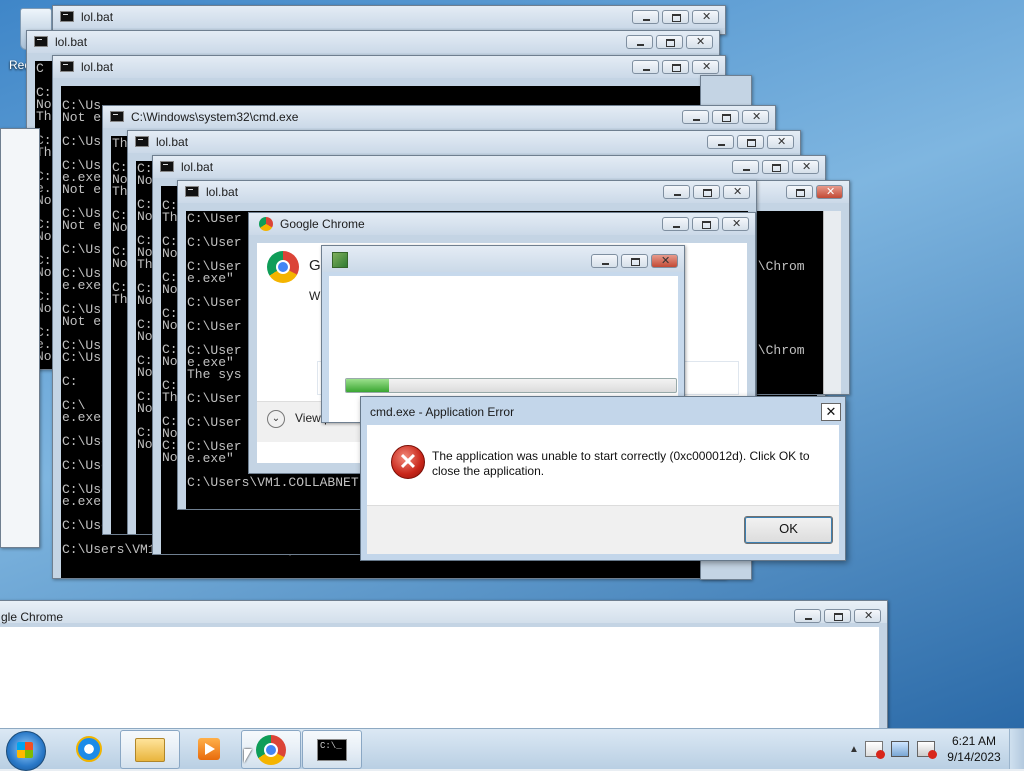 The image size is (1024, 771). What do you see at coordinates (974, 749) in the screenshot?
I see `taskbar-clock: 6:21 AM 9/14/2023` at bounding box center [974, 749].